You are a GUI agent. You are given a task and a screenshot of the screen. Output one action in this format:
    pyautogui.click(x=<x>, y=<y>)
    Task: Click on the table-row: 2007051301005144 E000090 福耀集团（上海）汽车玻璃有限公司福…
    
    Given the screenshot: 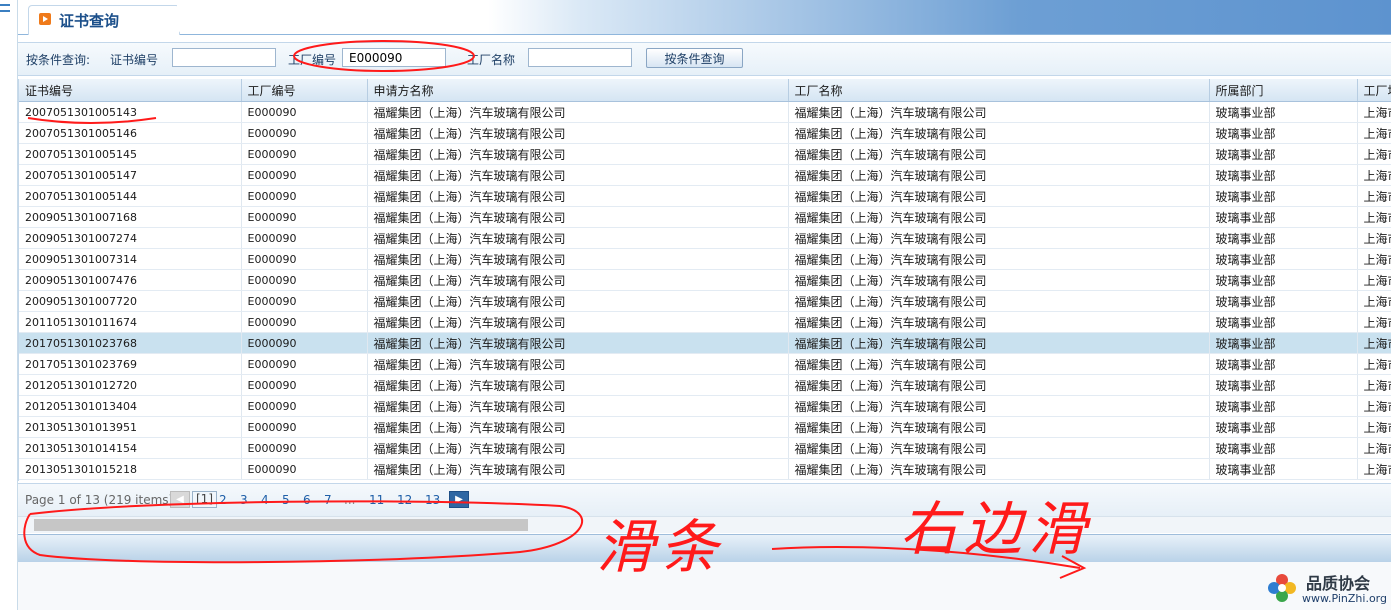 What is the action you would take?
    pyautogui.click(x=705, y=196)
    